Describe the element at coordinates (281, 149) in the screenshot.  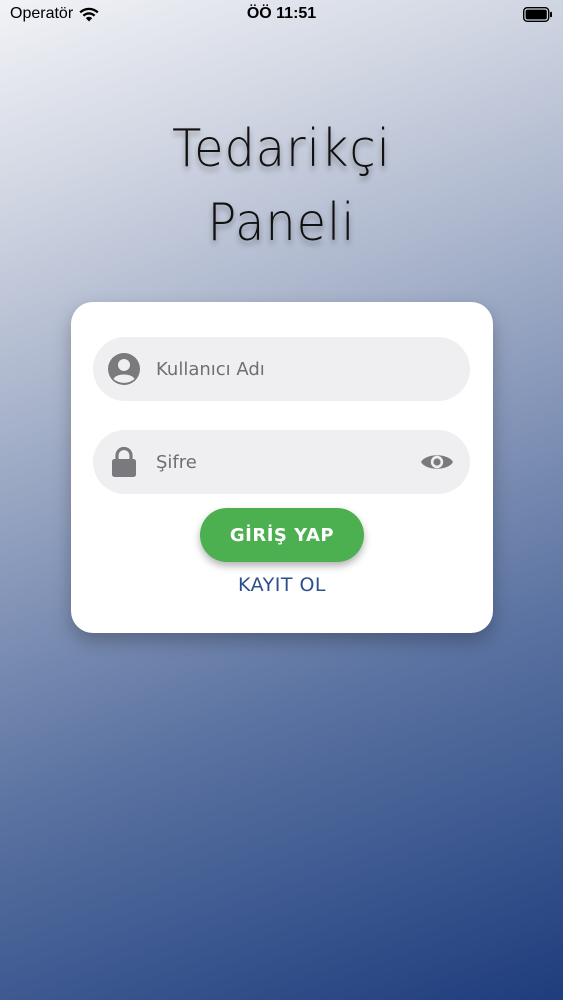
I see `title-line-1: Tedarikçi` at that location.